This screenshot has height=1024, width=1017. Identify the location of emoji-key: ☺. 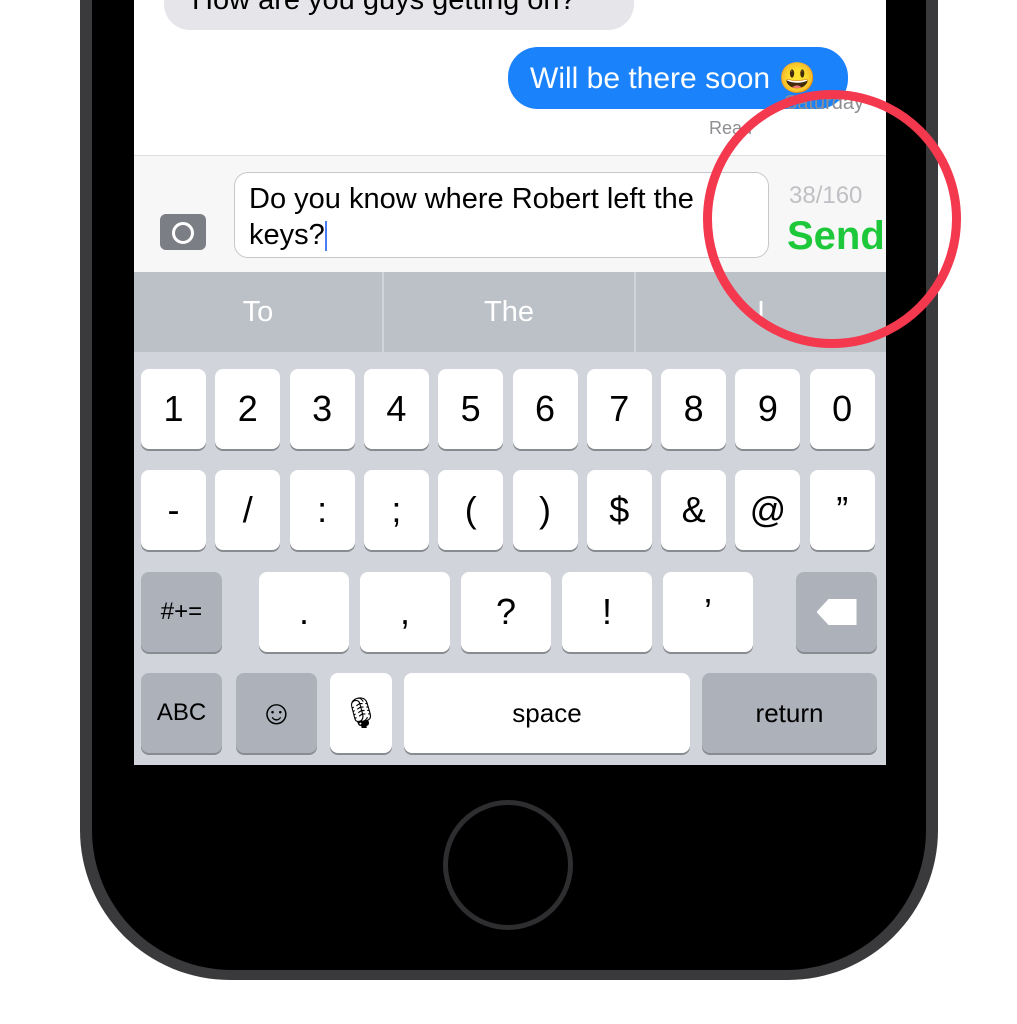
(276, 713).